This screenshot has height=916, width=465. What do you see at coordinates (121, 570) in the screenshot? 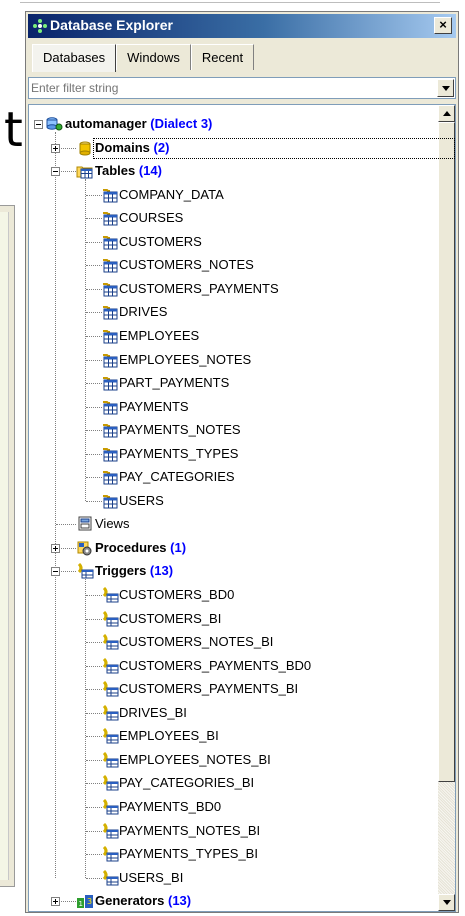
I see `tree-node-triggers-text: Triggers` at bounding box center [121, 570].